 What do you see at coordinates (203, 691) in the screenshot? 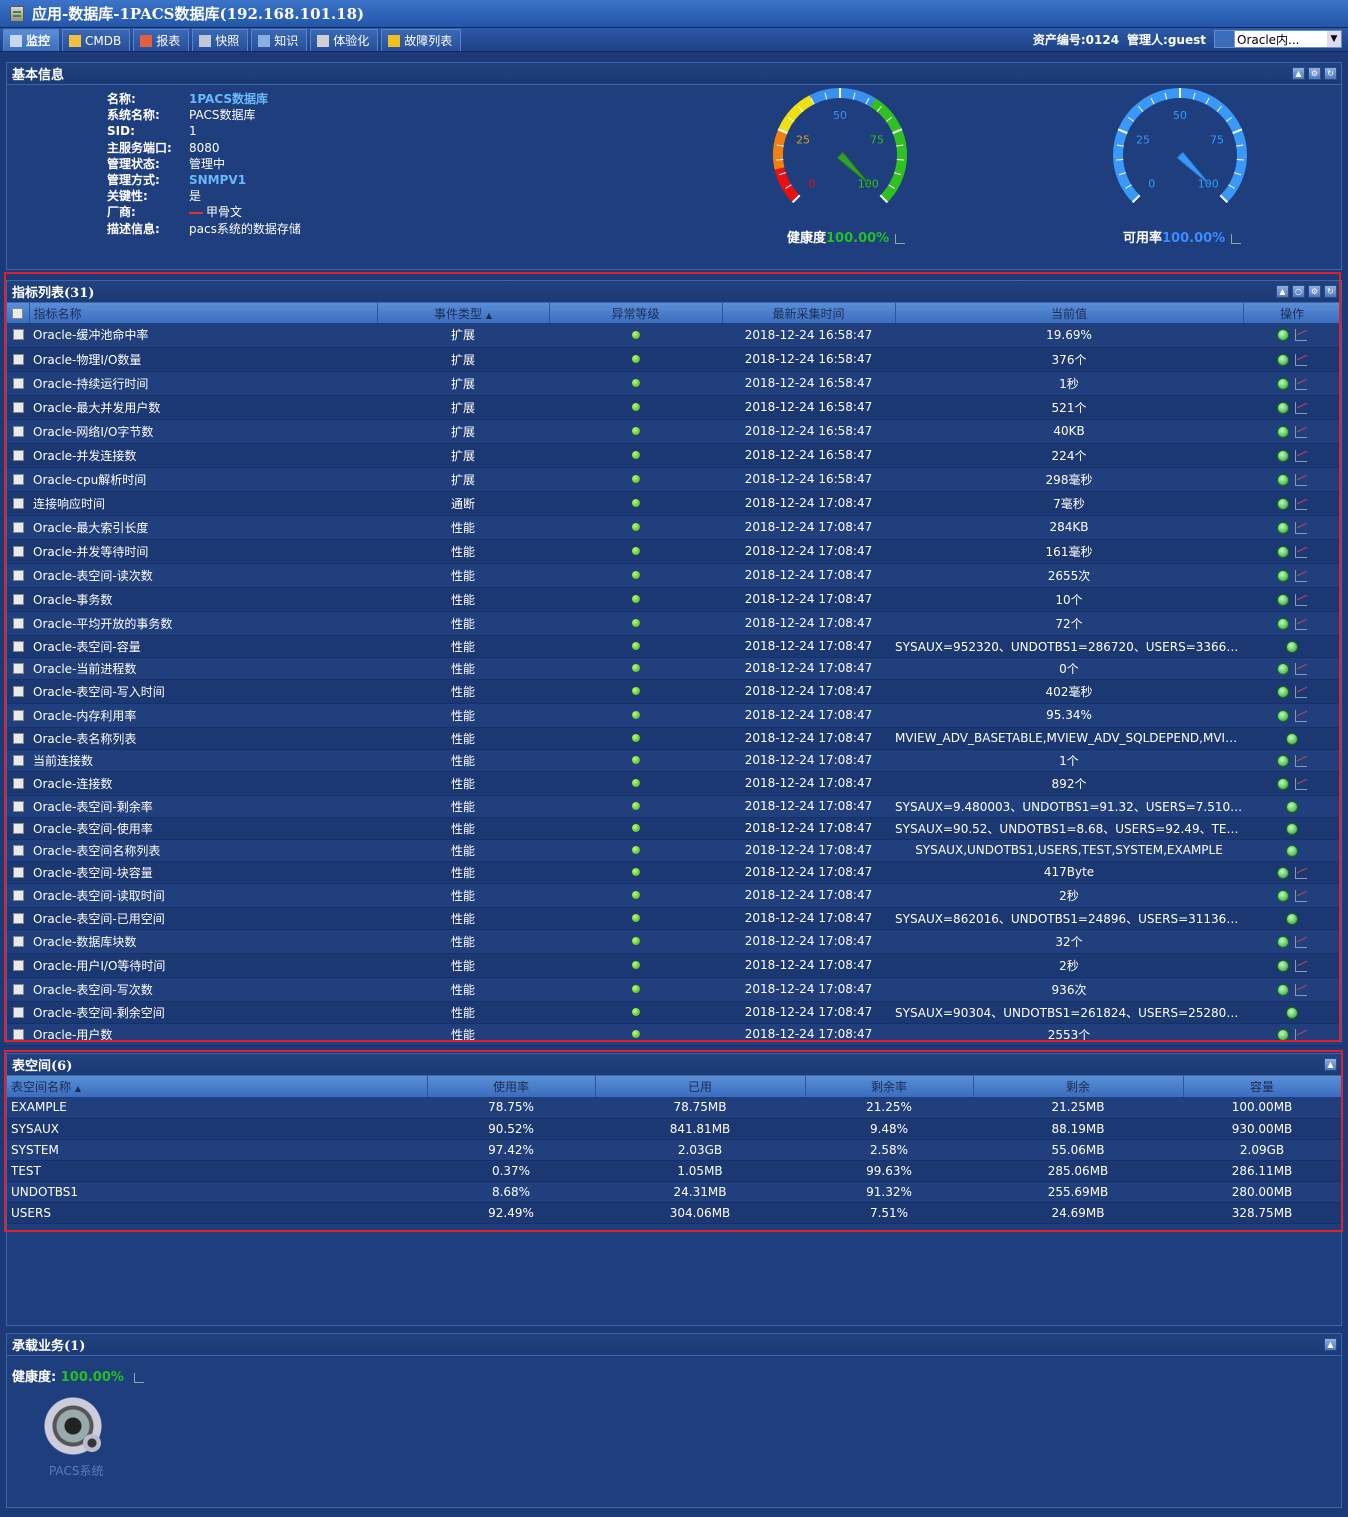
I see `metric-name: Oracle-表空间-写入时间` at bounding box center [203, 691].